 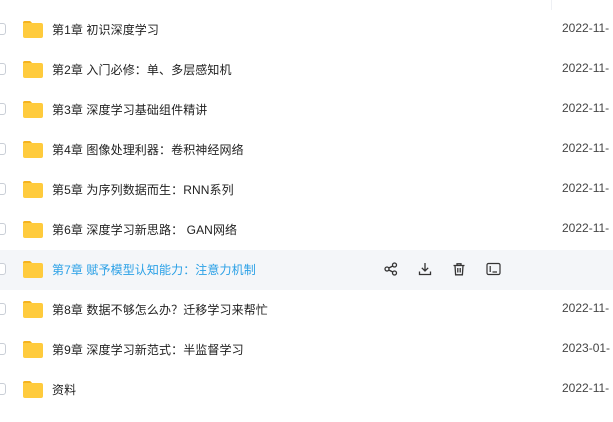 I want to click on file-name: 第9章 深度学习新范式：半监督学习, so click(x=148, y=349).